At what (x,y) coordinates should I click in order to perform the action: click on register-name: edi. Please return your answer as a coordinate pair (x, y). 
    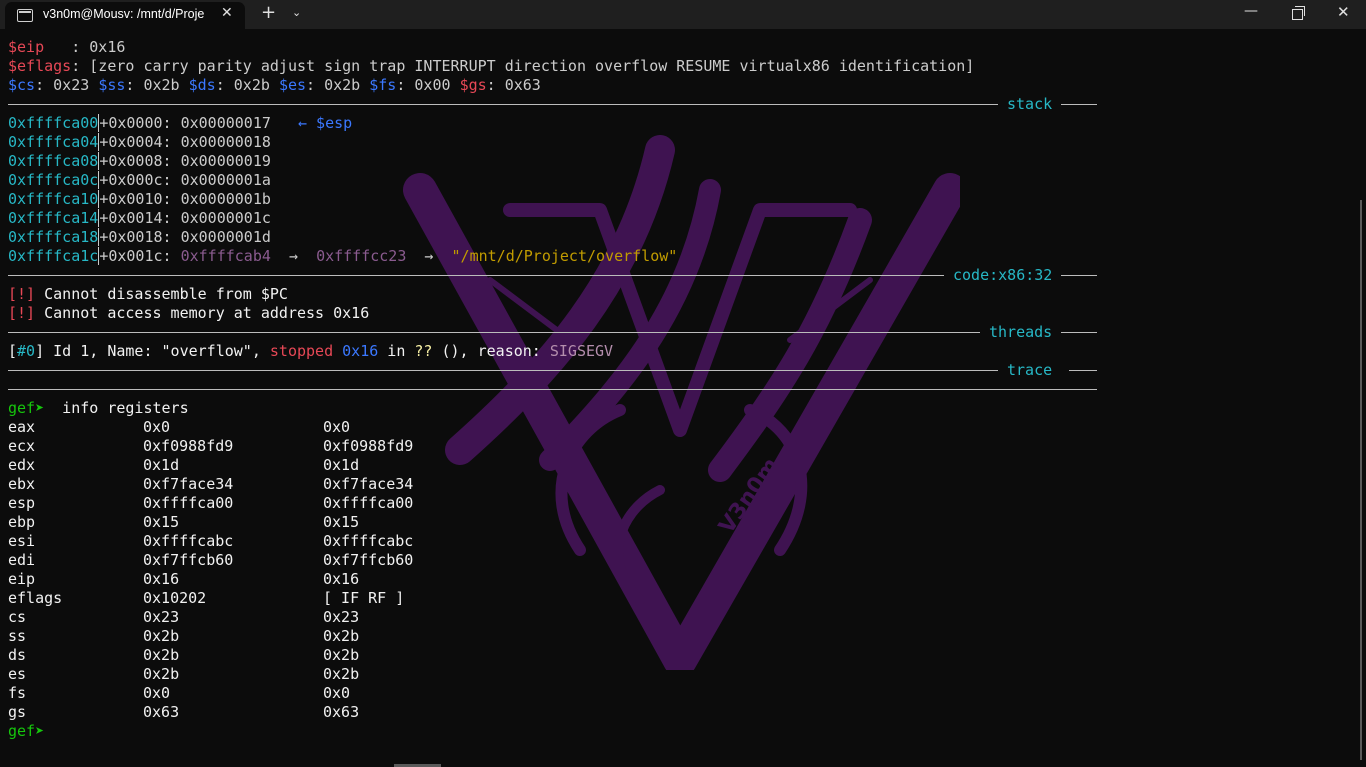
    Looking at the image, I should click on (22, 560).